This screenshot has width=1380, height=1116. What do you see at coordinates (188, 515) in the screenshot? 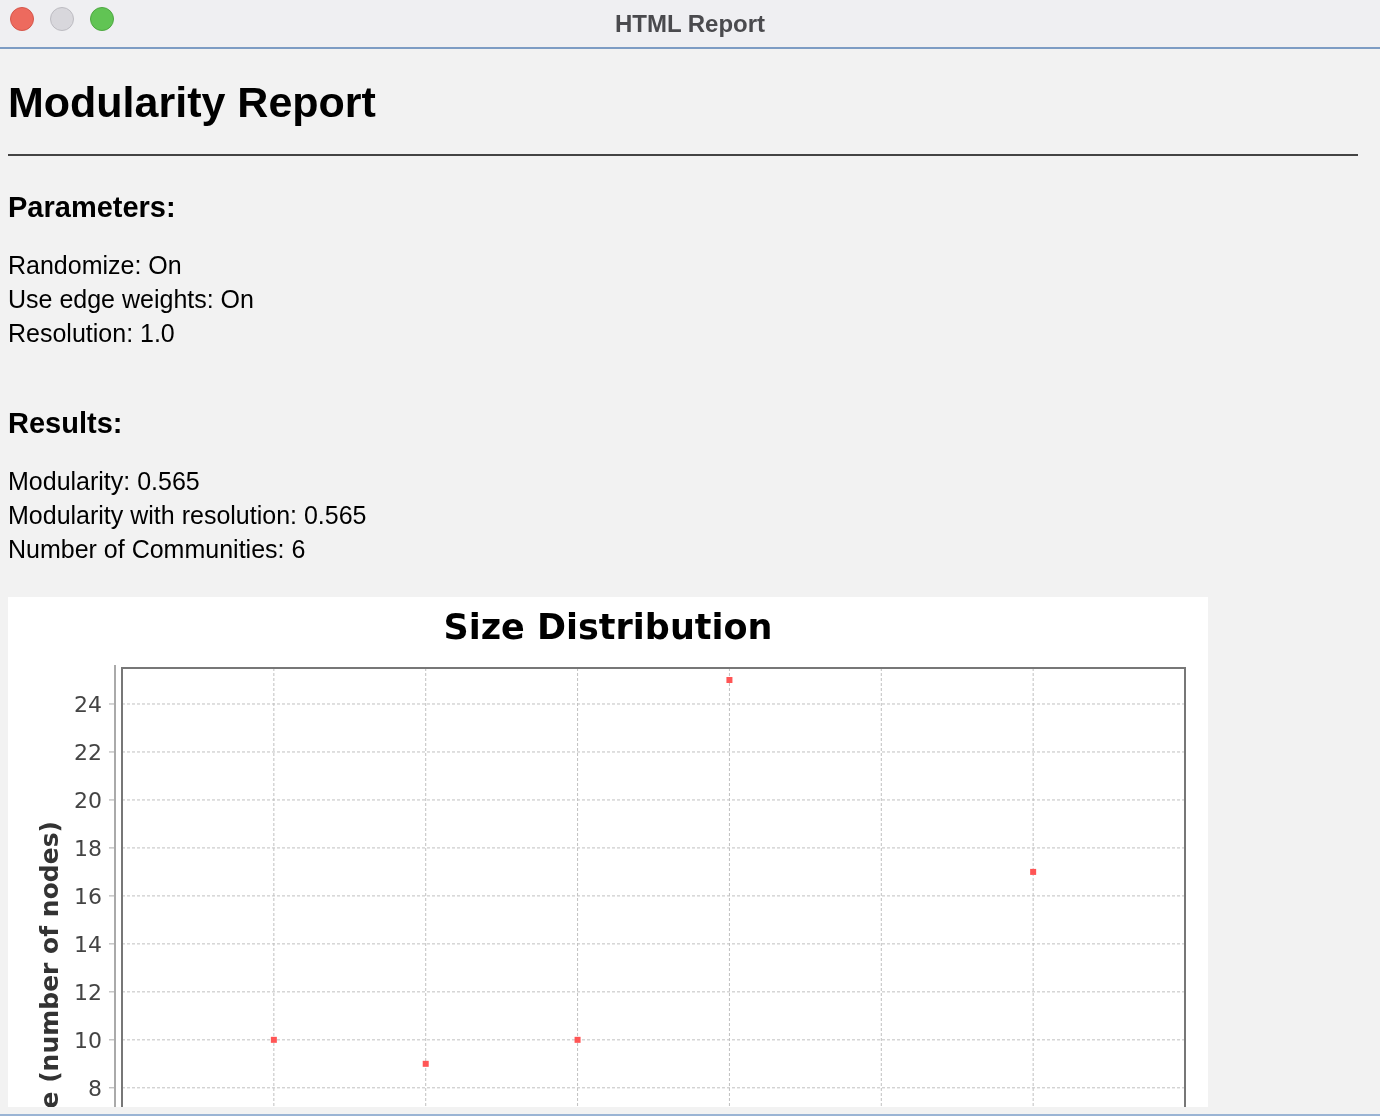
I see `report-line: Modularity with resolution: 0.565` at bounding box center [188, 515].